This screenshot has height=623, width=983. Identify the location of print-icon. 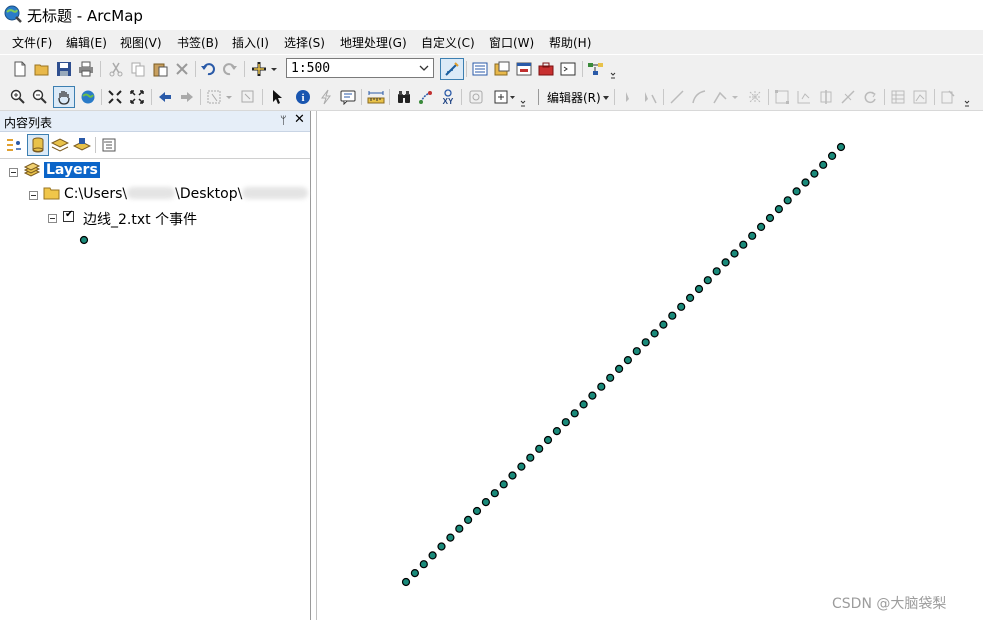
(86, 69).